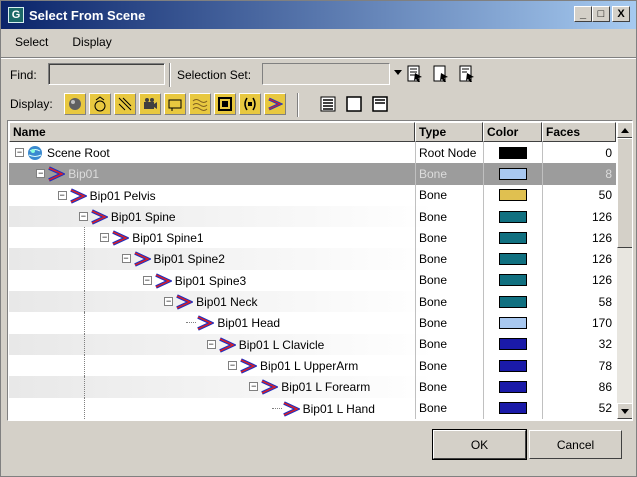  What do you see at coordinates (275, 104) in the screenshot?
I see `bones-filter-button` at bounding box center [275, 104].